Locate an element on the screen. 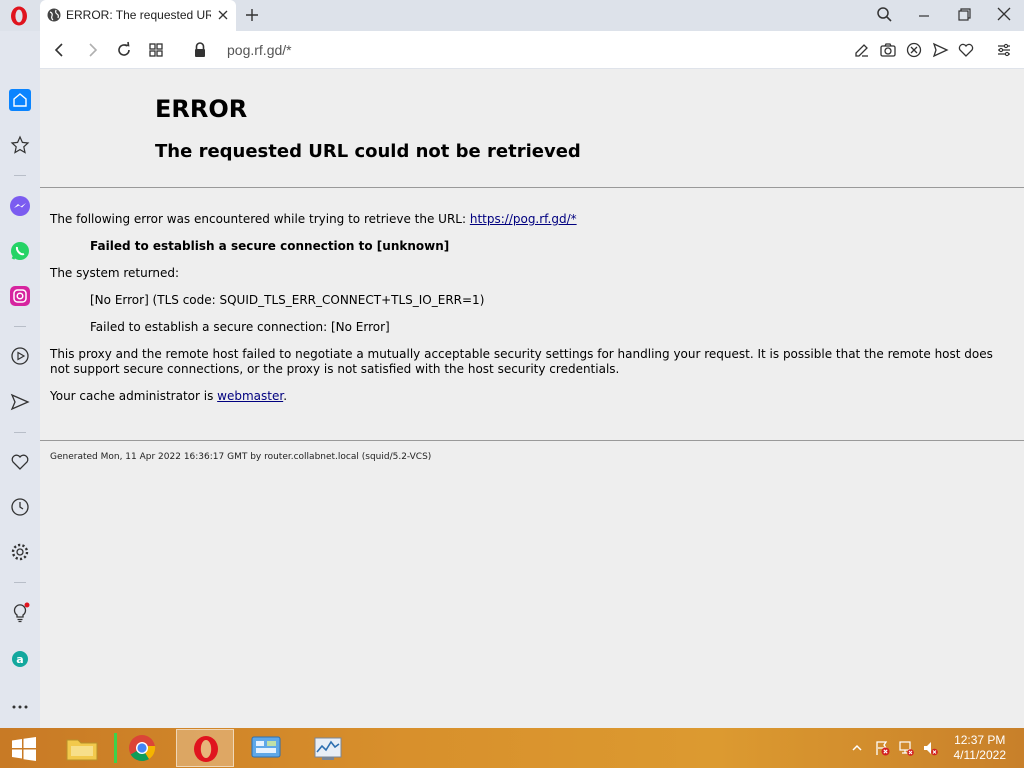  aria-icon: a is located at coordinates (20, 659).